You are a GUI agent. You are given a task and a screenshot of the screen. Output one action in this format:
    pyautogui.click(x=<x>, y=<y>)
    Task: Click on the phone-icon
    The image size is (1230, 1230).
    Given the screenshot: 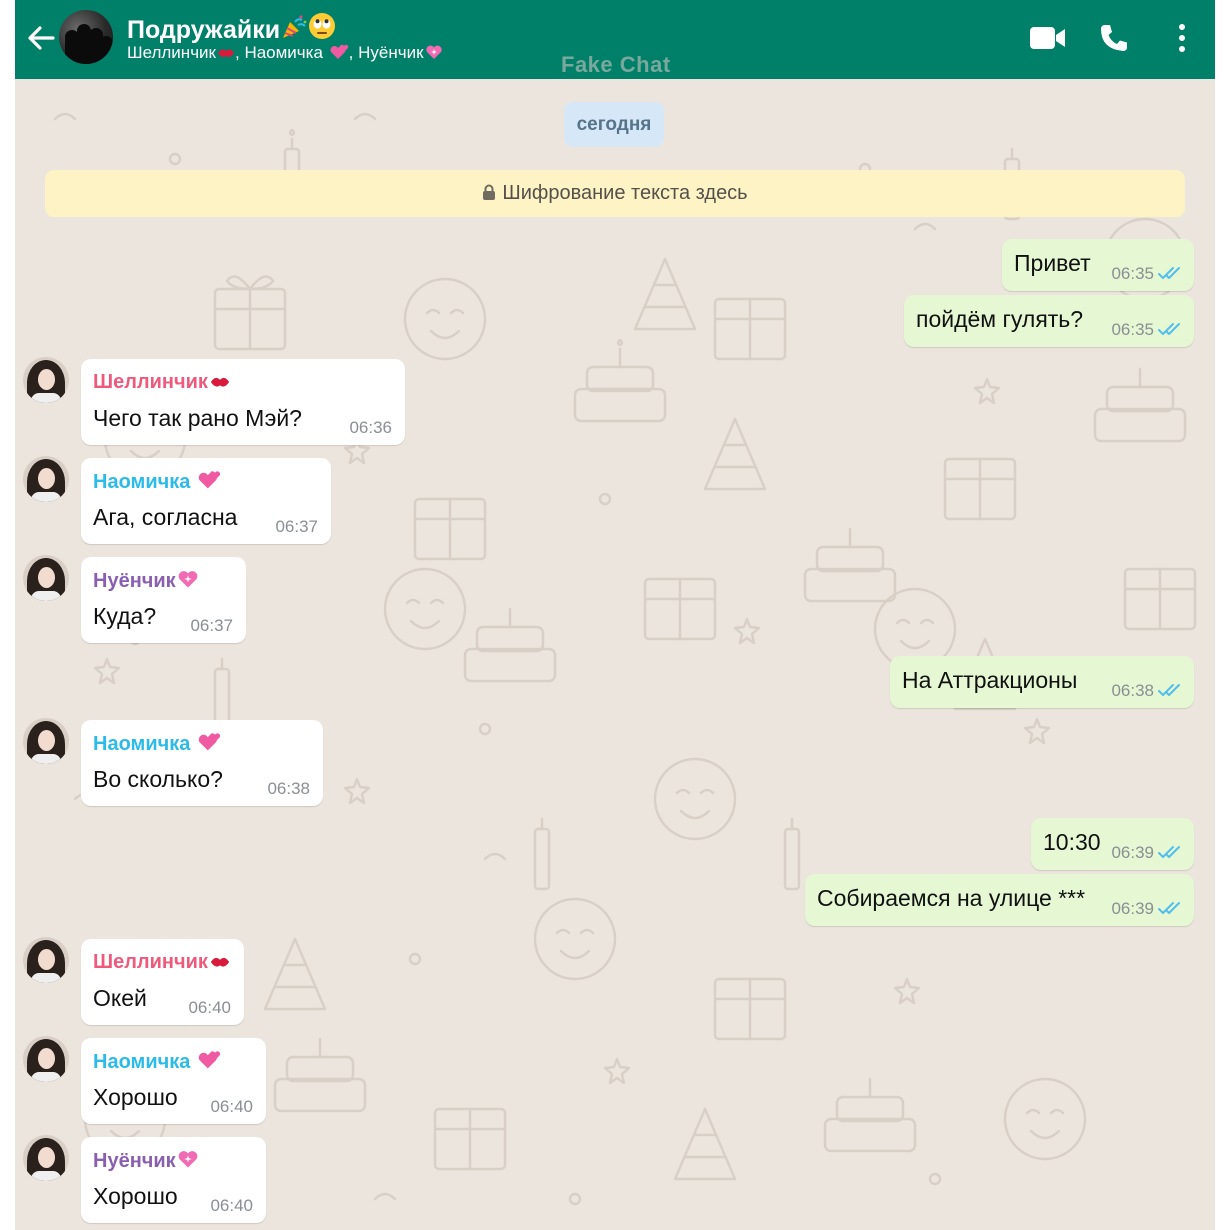 What is the action you would take?
    pyautogui.click(x=1114, y=38)
    